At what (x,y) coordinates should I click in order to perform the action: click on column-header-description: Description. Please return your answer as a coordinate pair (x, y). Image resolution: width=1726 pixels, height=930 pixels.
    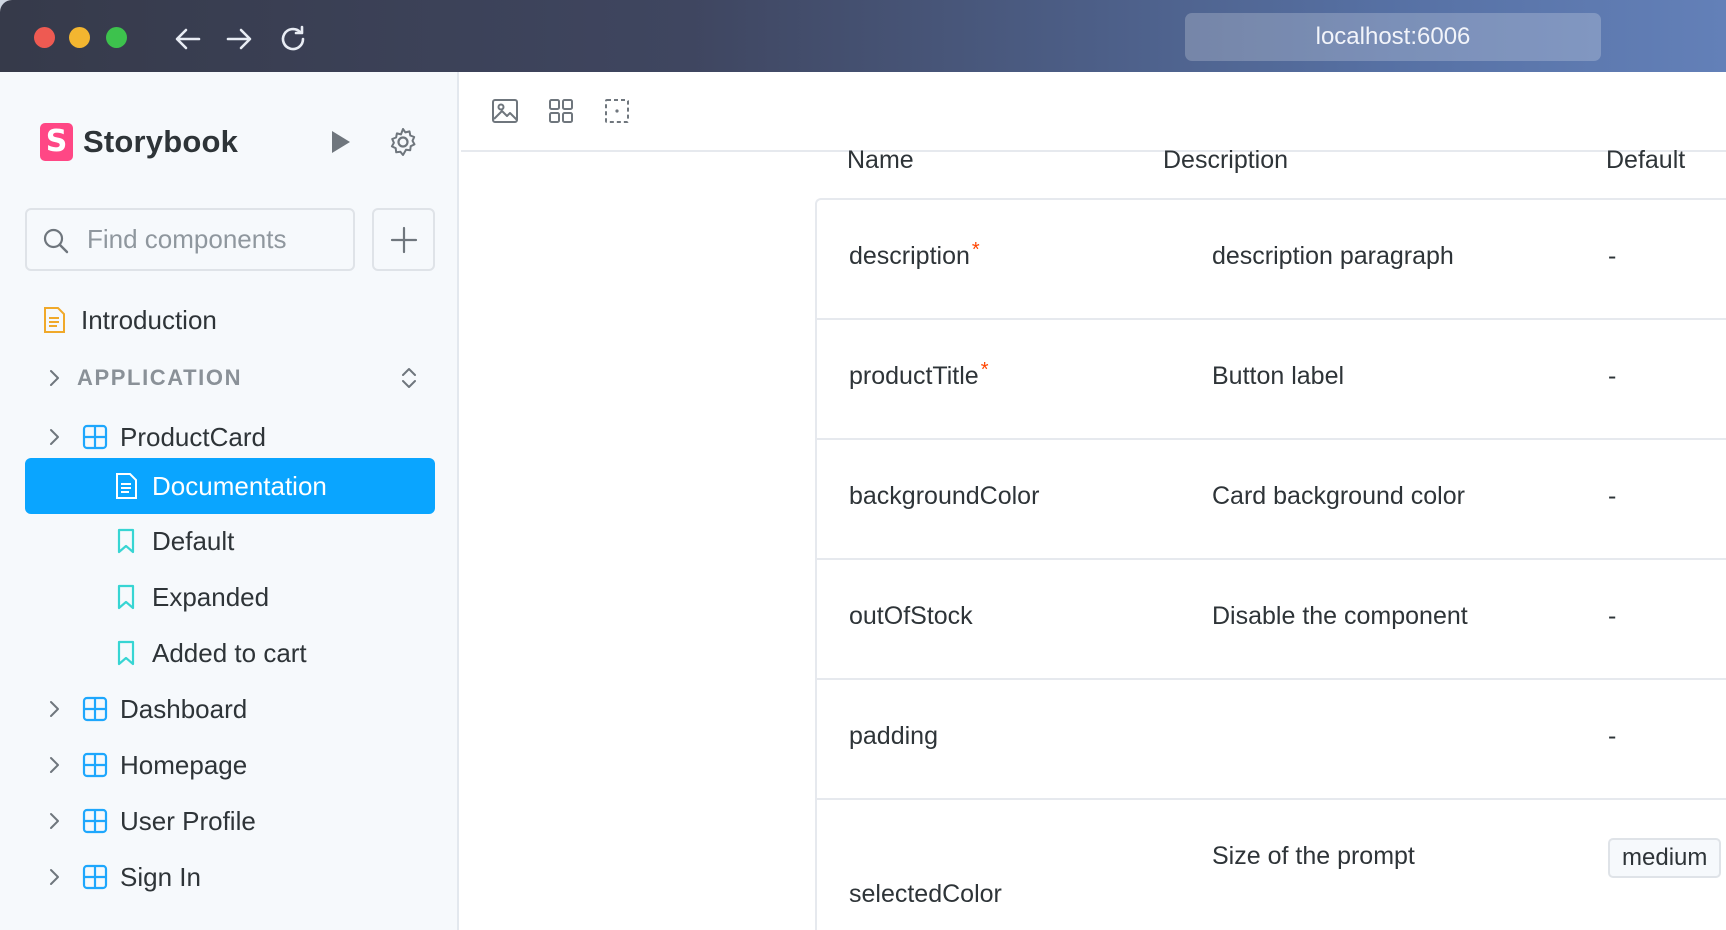
    Looking at the image, I should click on (1226, 160).